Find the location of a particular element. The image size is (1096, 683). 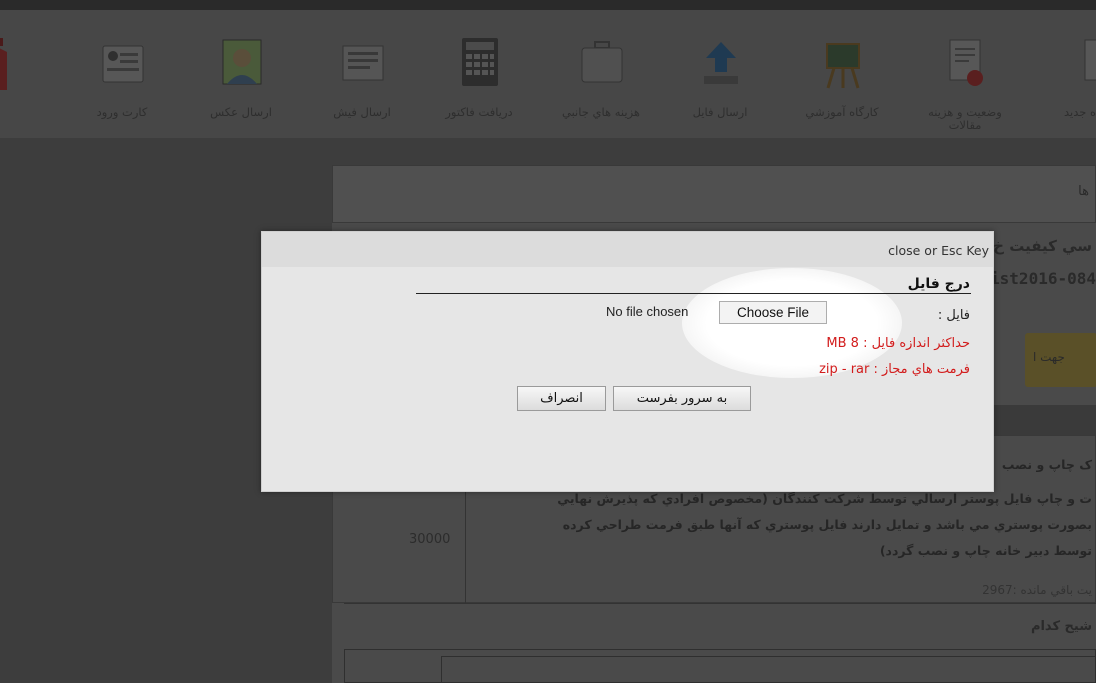

close-link: close or Esc Key is located at coordinates (938, 250).